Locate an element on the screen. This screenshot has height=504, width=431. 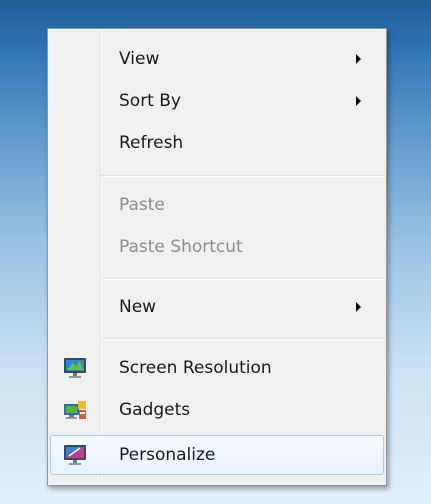
menu-item-screen-resolution: Screen Resolution is located at coordinates (217, 368).